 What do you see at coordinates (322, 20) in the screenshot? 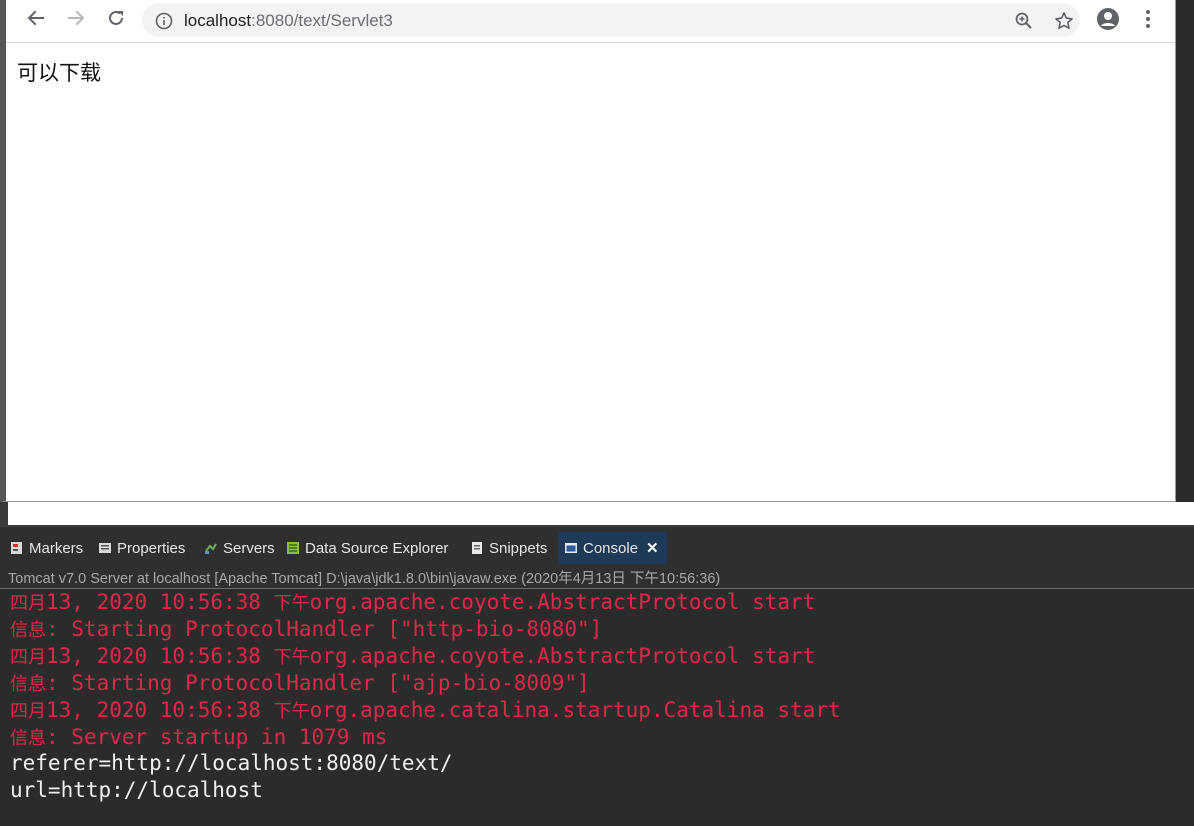
I see `url-path: :8080/text/Servlet3` at bounding box center [322, 20].